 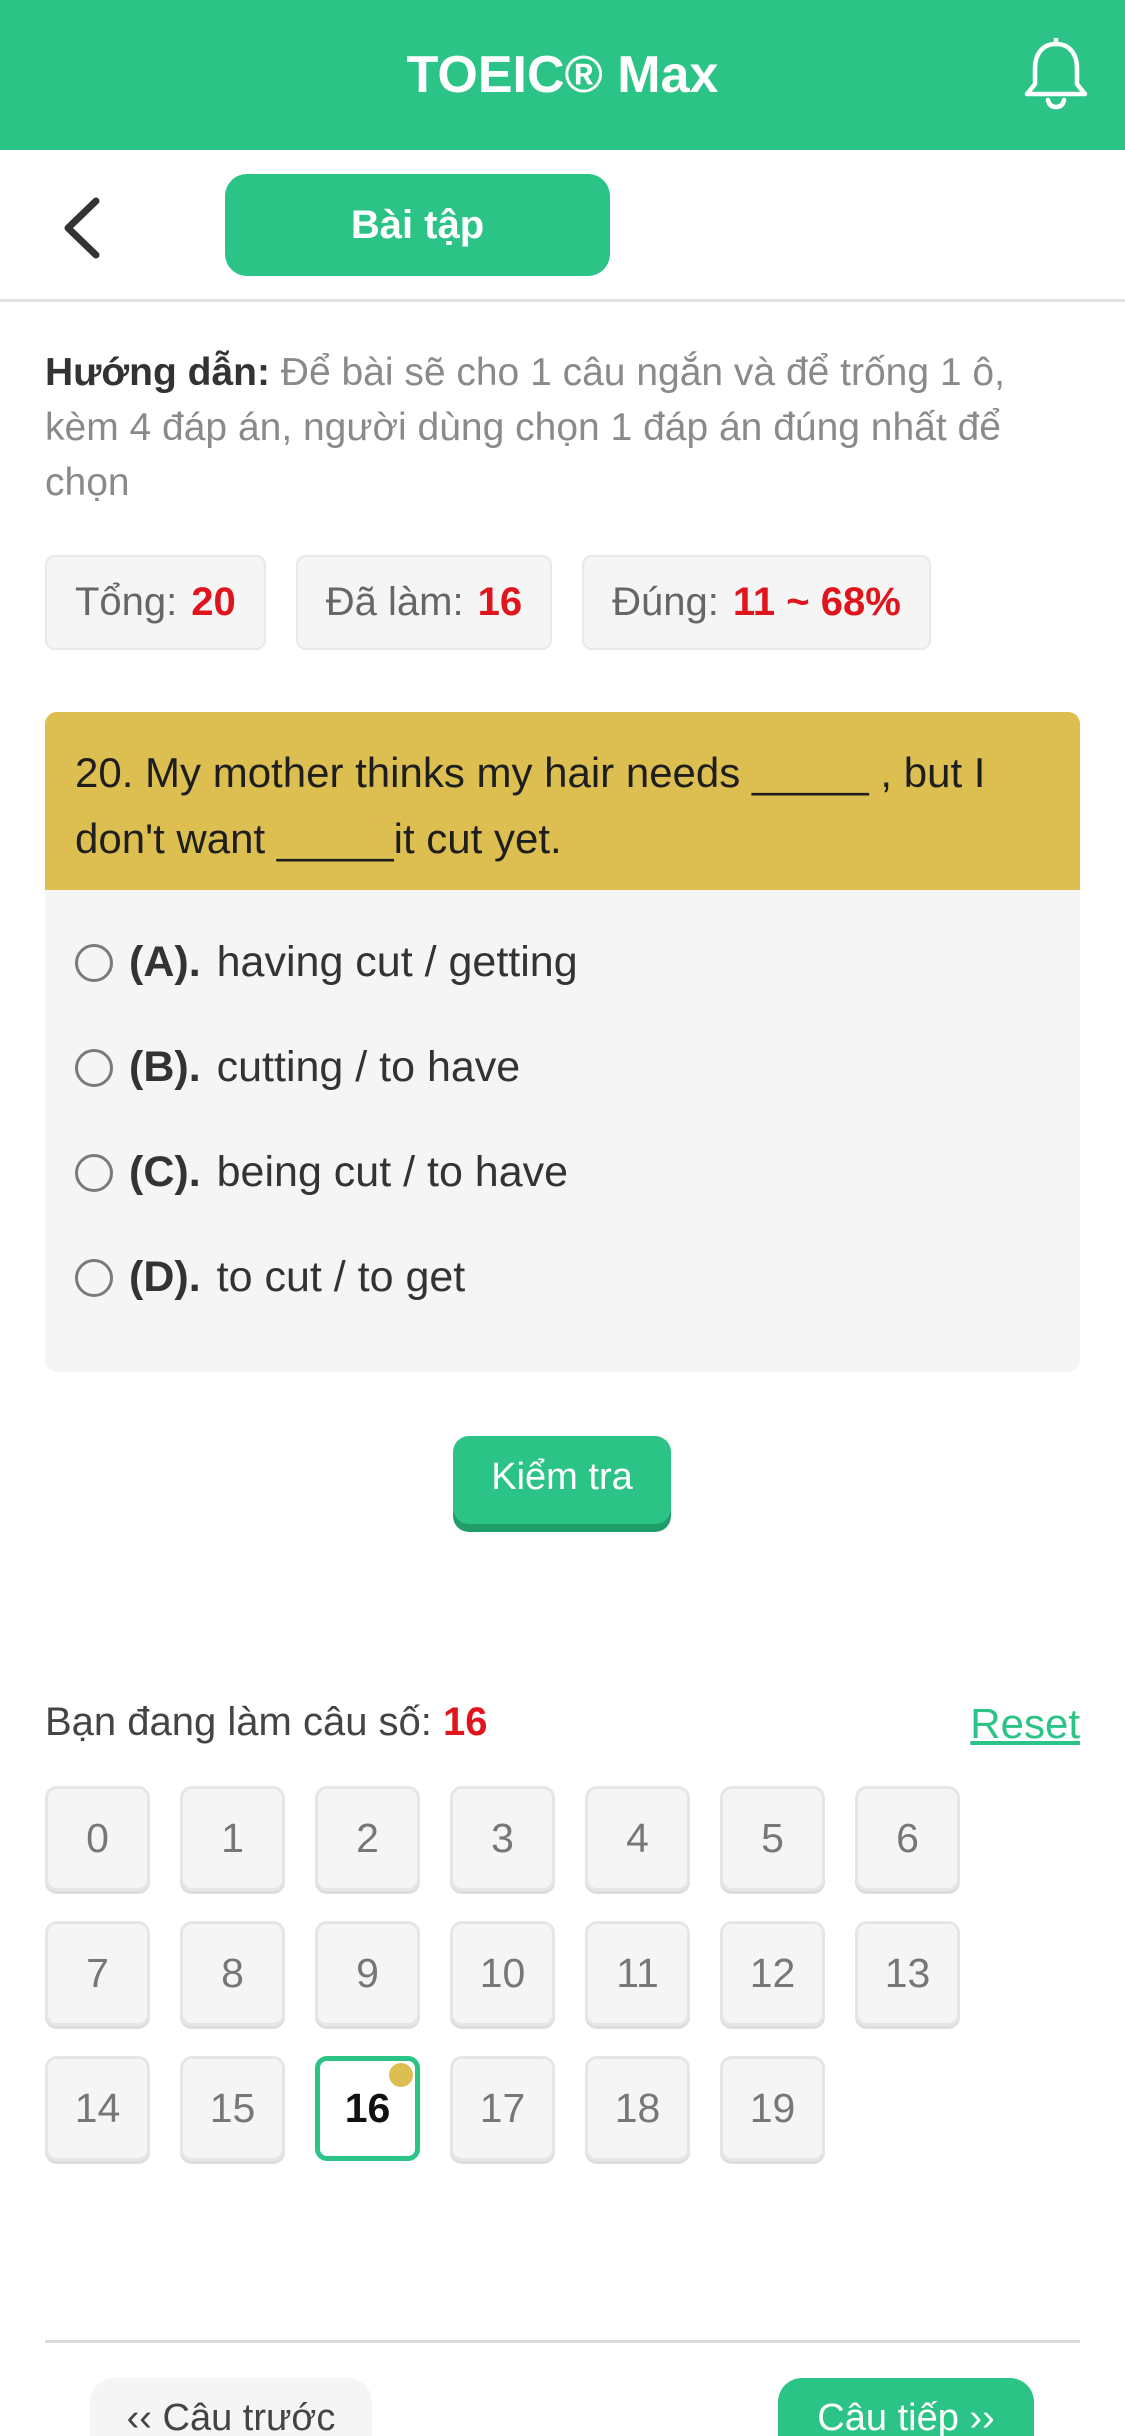 I want to click on question-number-cell: 15, so click(x=232, y=2108).